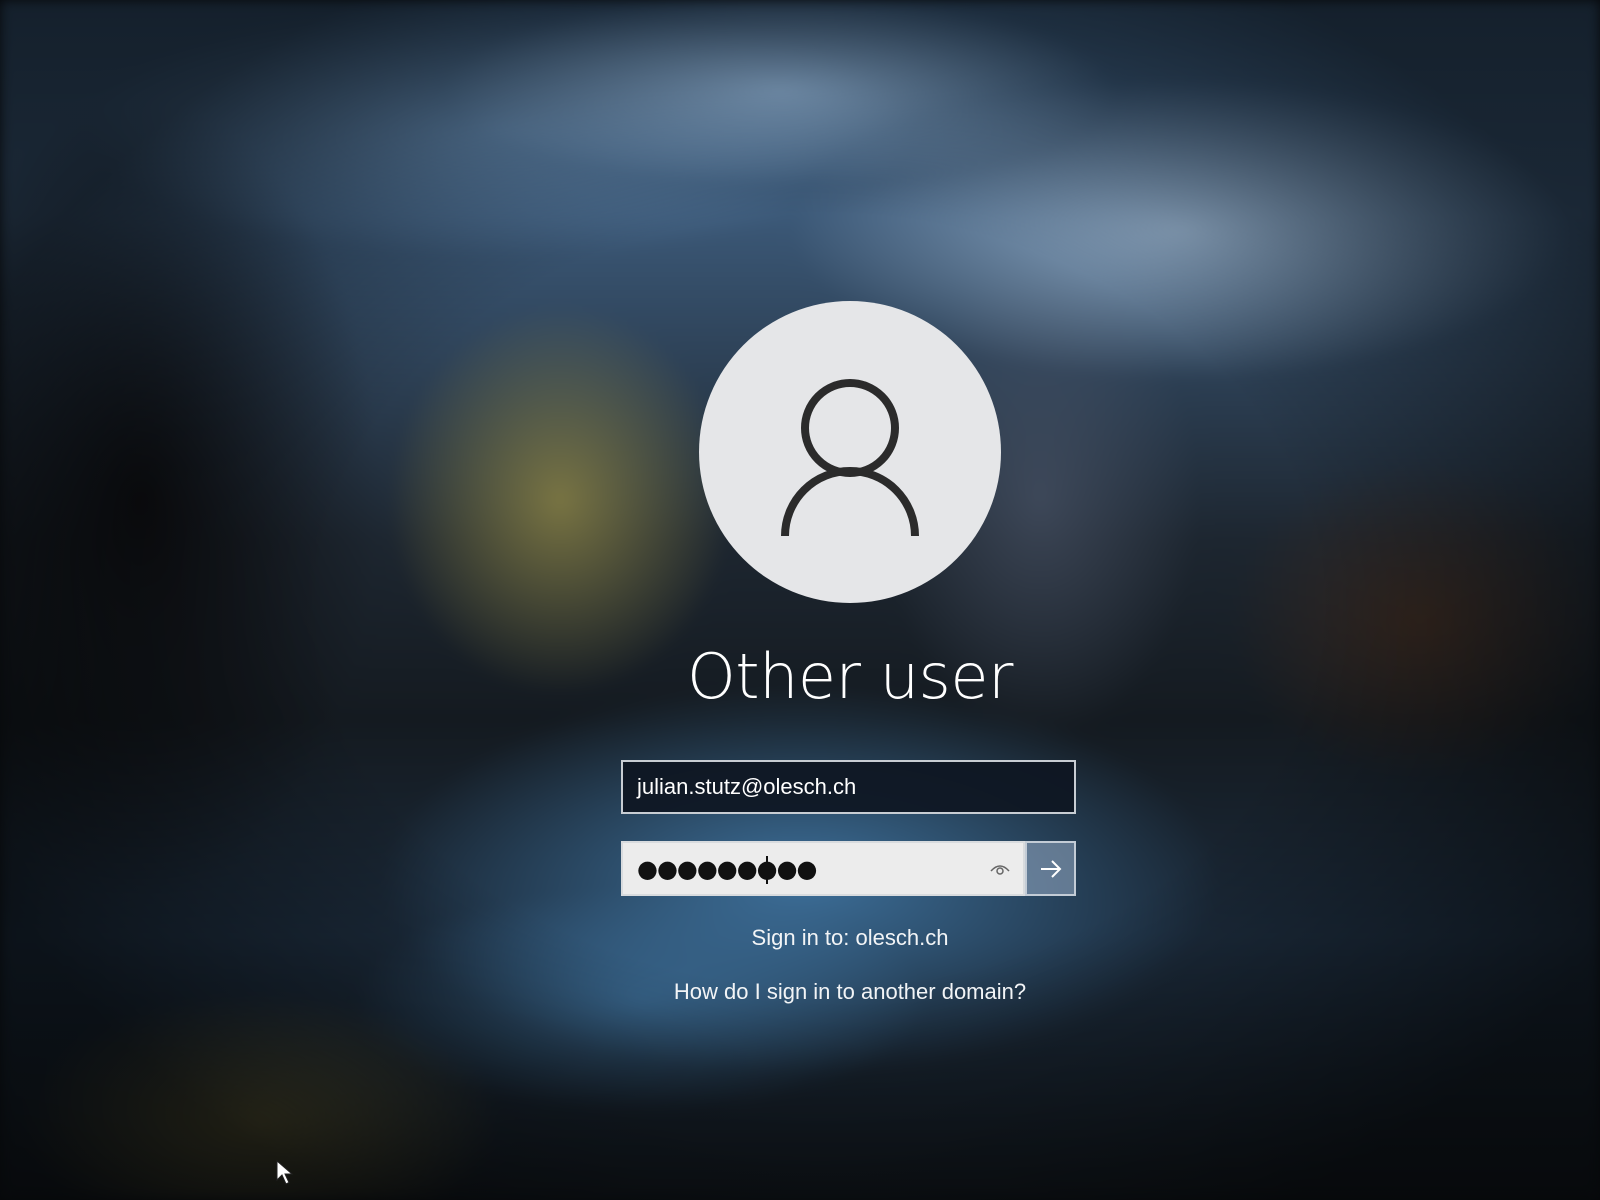 This screenshot has height=1200, width=1600. Describe the element at coordinates (850, 676) in the screenshot. I see `user-name-heading: Other user` at that location.